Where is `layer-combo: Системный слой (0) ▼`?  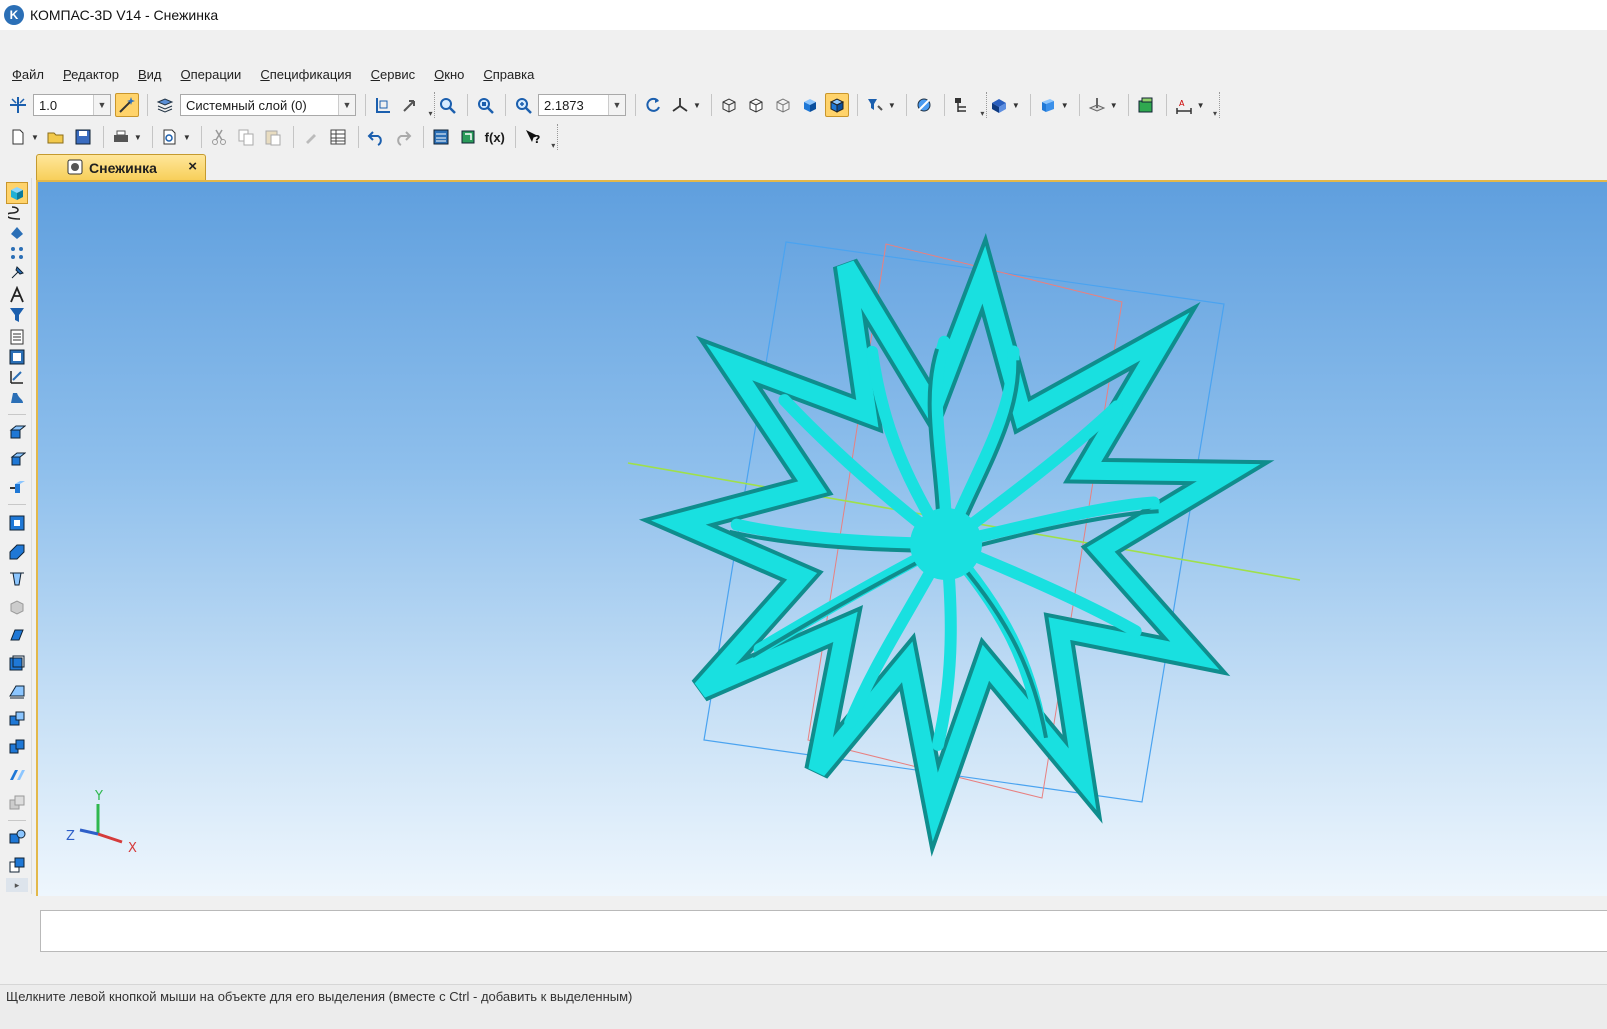
layer-combo: Системный слой (0) ▼ is located at coordinates (268, 105).